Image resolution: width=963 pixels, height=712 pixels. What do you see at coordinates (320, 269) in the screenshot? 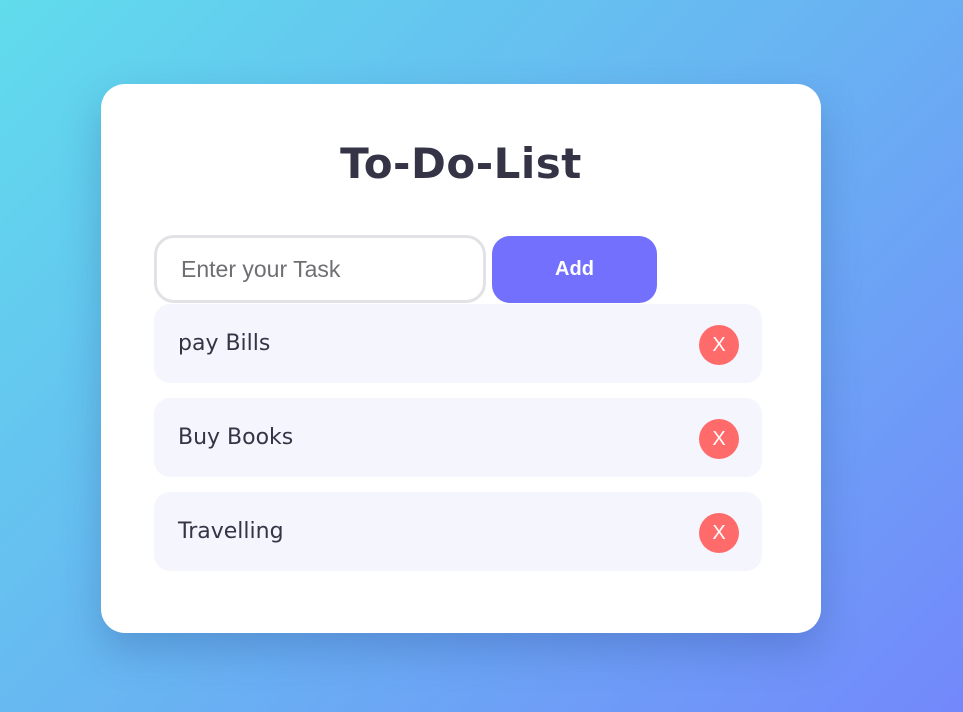
I see `task-input` at bounding box center [320, 269].